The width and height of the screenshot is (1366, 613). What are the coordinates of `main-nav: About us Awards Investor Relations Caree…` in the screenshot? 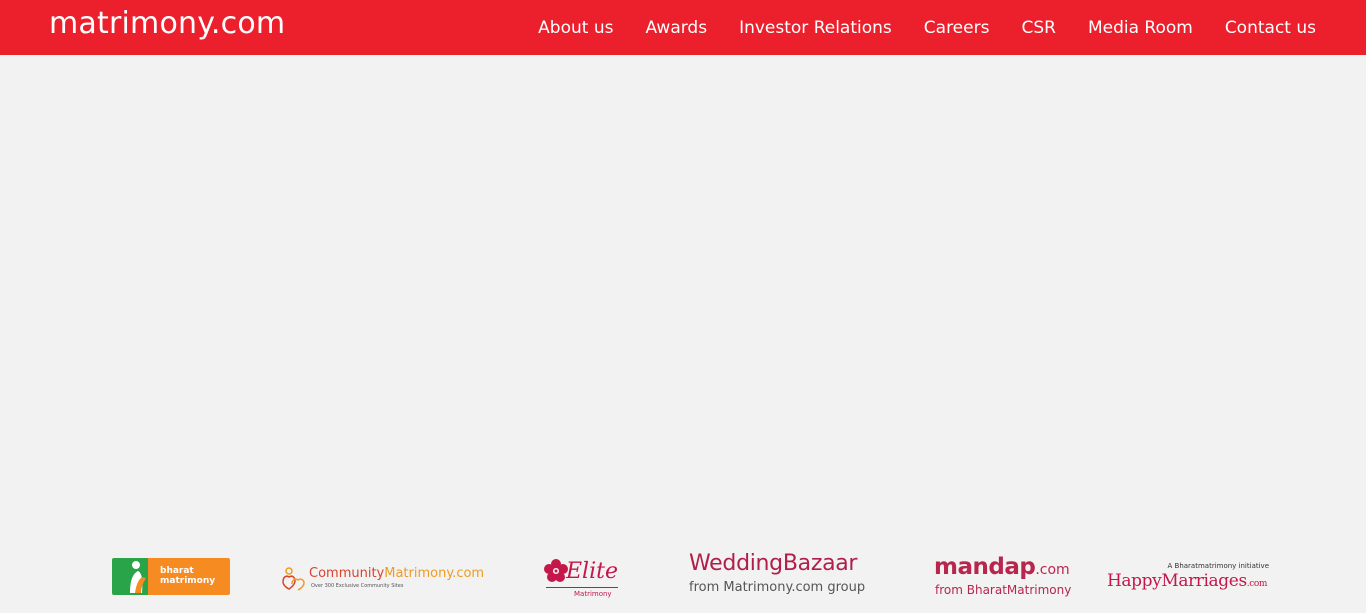 It's located at (911, 27).